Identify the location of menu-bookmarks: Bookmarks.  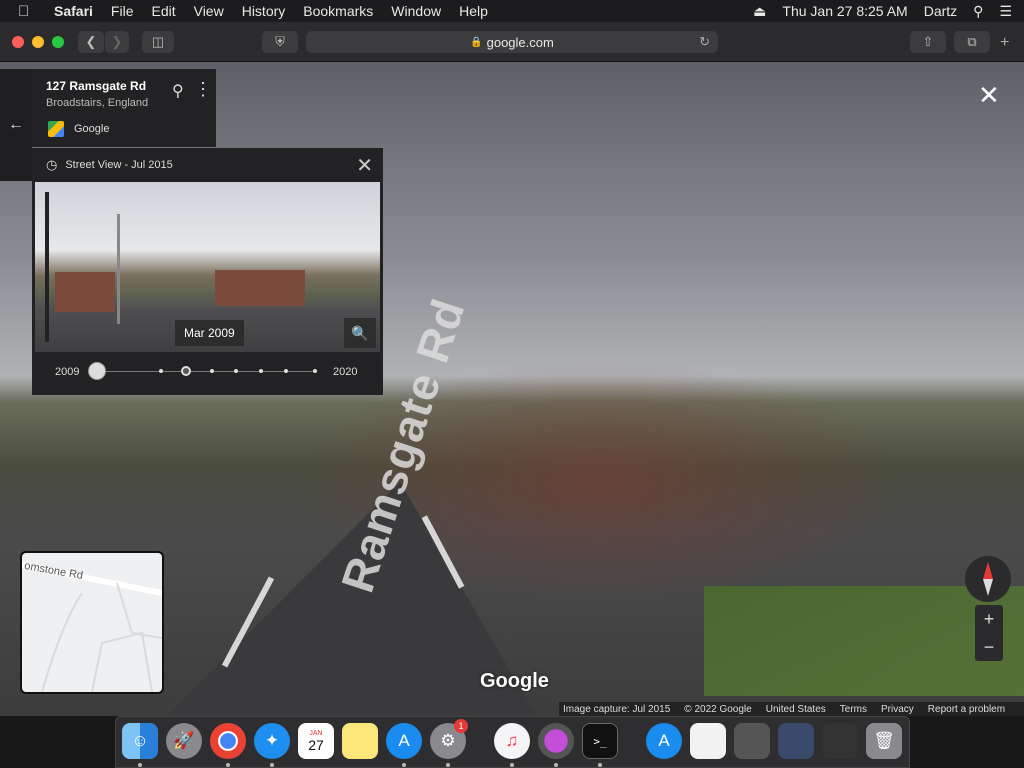
(338, 11).